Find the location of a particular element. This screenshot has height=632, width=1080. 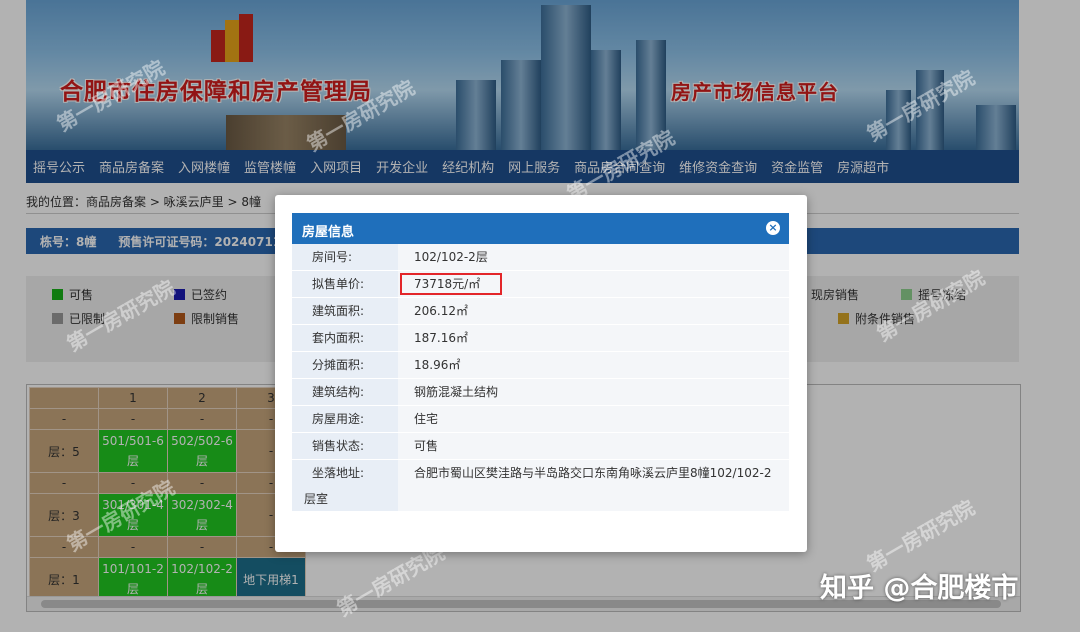

field-label: 分摊面积: is located at coordinates (345, 365).